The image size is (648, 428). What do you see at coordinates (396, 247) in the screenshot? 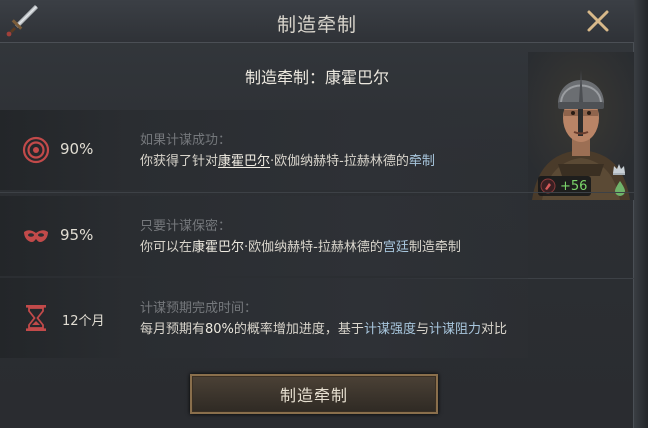
I see `court-link: 宫廷` at bounding box center [396, 247].